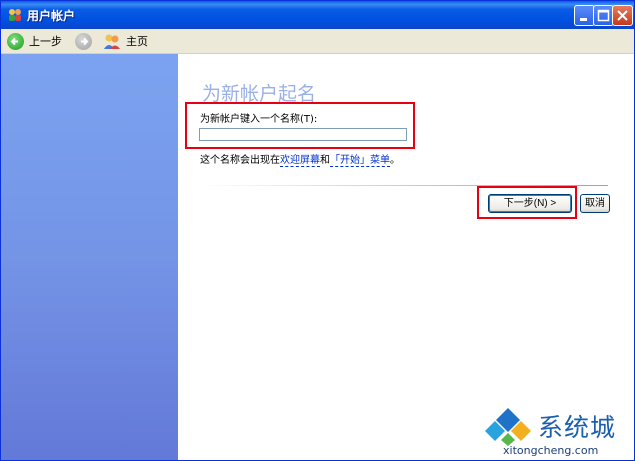  Describe the element at coordinates (317, 15) in the screenshot. I see `title-bar: 用户帐户` at that location.